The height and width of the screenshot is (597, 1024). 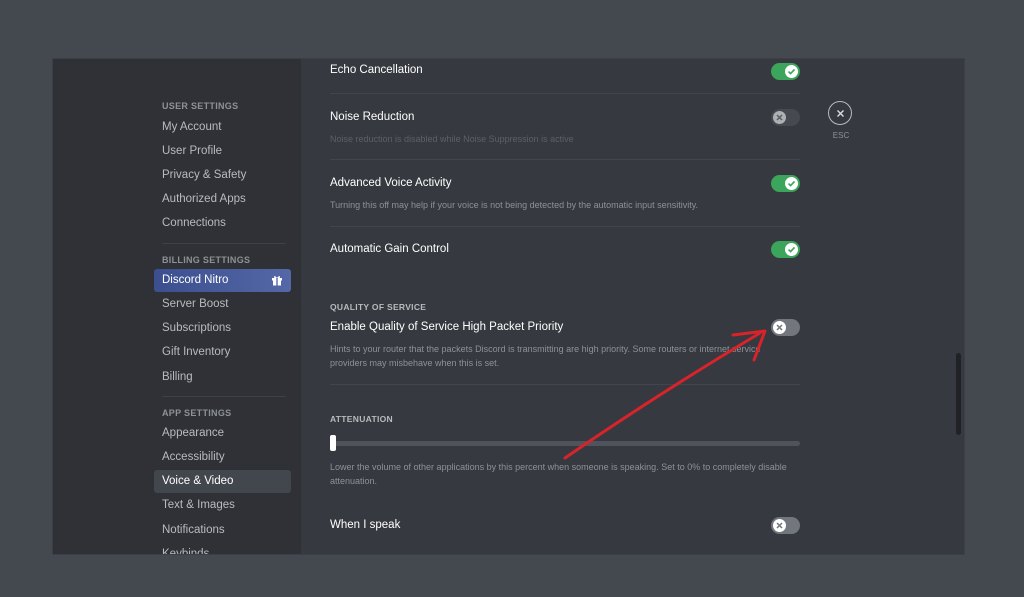 What do you see at coordinates (222, 304) in the screenshot?
I see `sidebar-item-server-boost: Server Boost` at bounding box center [222, 304].